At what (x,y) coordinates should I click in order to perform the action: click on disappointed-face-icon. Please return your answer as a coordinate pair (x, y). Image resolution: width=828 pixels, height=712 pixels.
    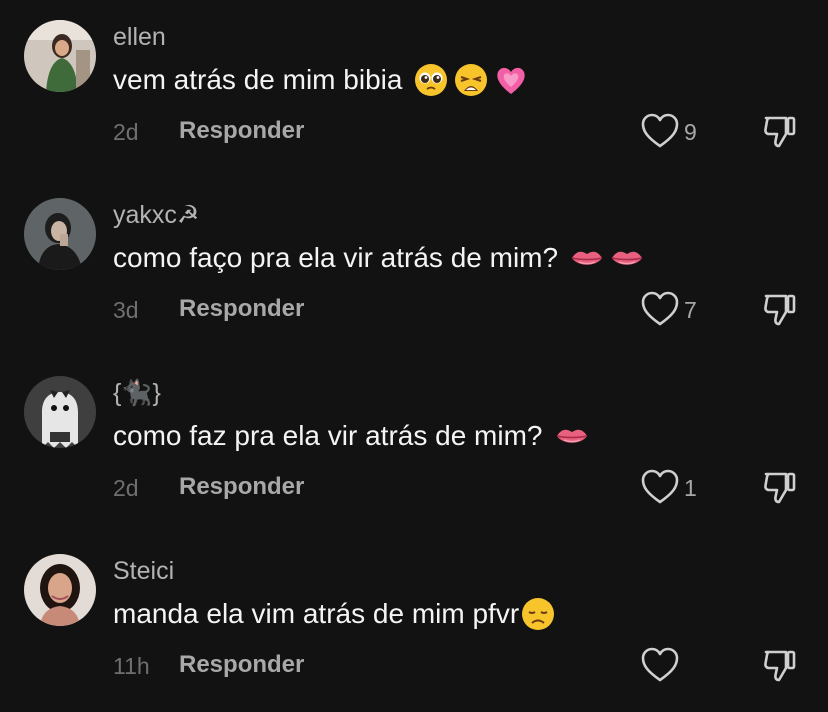
    Looking at the image, I should click on (538, 614).